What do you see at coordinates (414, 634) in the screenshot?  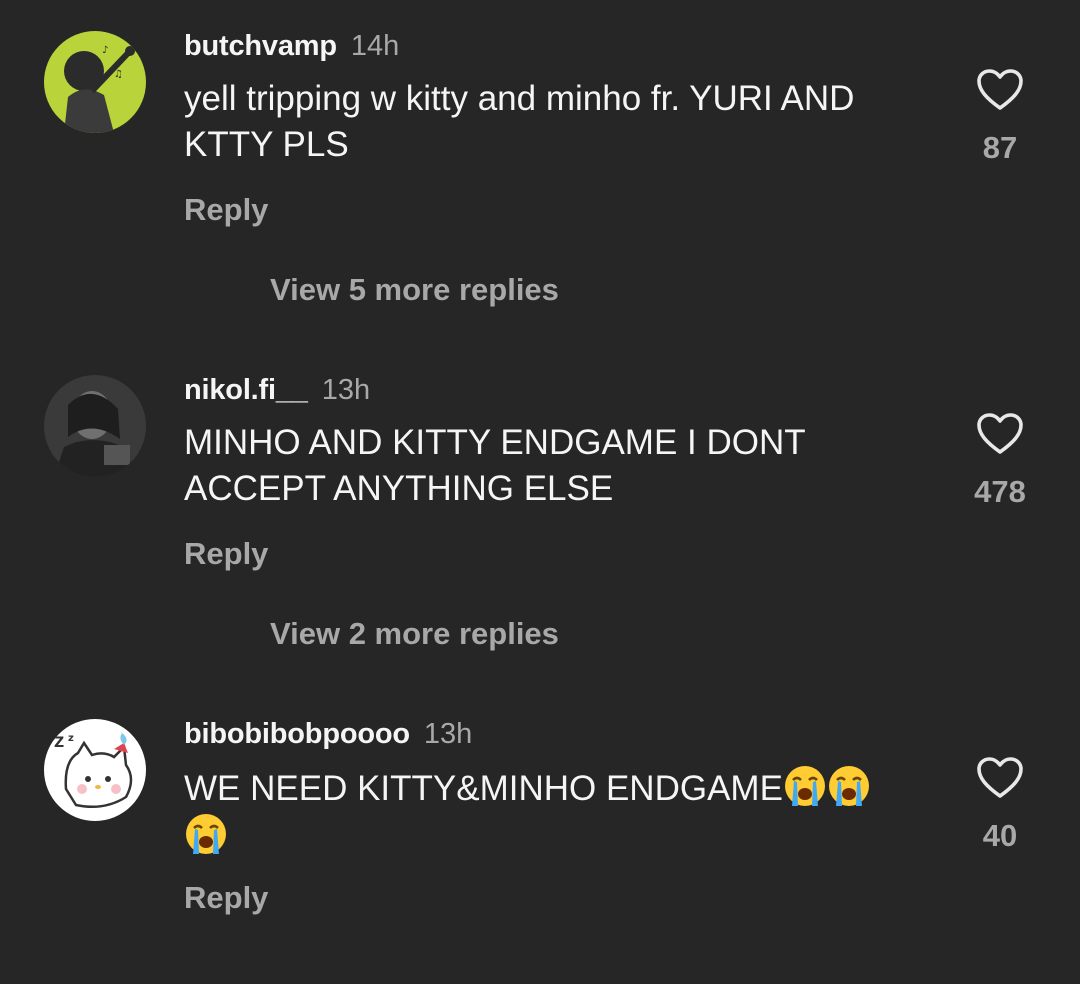 I see `view-more-replies-button: View 2 more replies` at bounding box center [414, 634].